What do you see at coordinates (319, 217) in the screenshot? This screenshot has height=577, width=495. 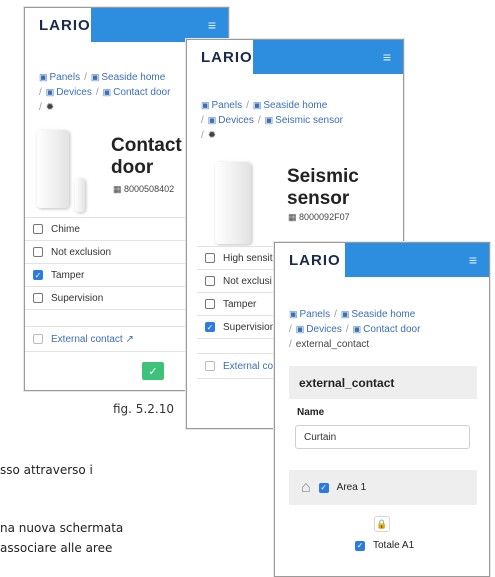 I see `serial-number: ▦ 8000092F07` at bounding box center [319, 217].